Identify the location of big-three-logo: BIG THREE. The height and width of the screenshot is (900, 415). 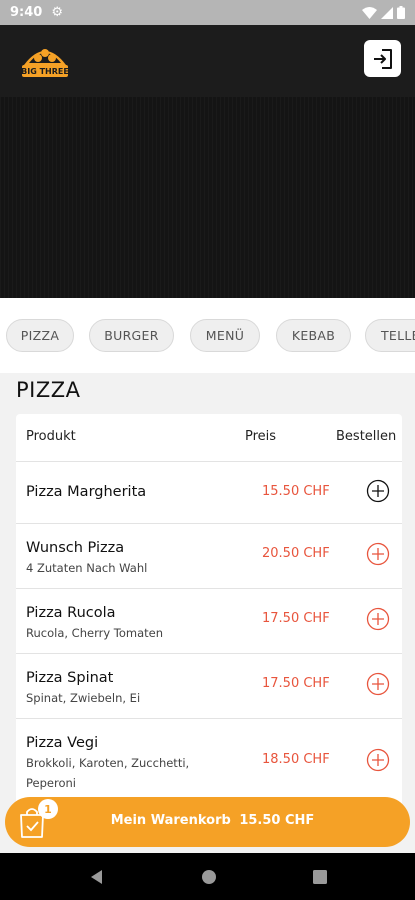
(45, 61).